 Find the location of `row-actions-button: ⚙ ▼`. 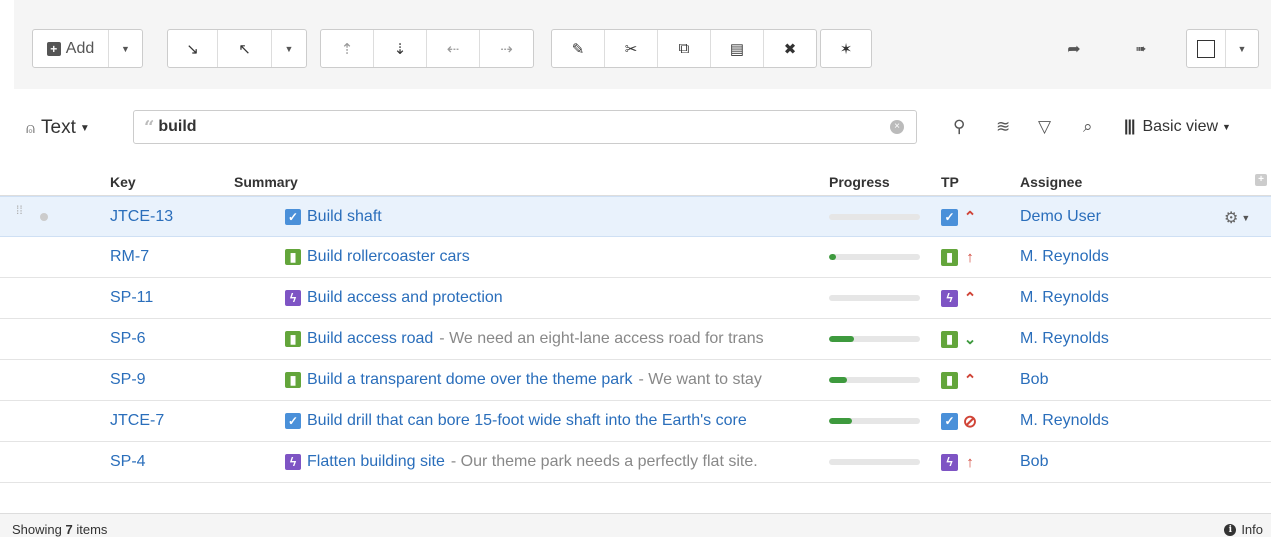

row-actions-button: ⚙ ▼ is located at coordinates (1237, 218).